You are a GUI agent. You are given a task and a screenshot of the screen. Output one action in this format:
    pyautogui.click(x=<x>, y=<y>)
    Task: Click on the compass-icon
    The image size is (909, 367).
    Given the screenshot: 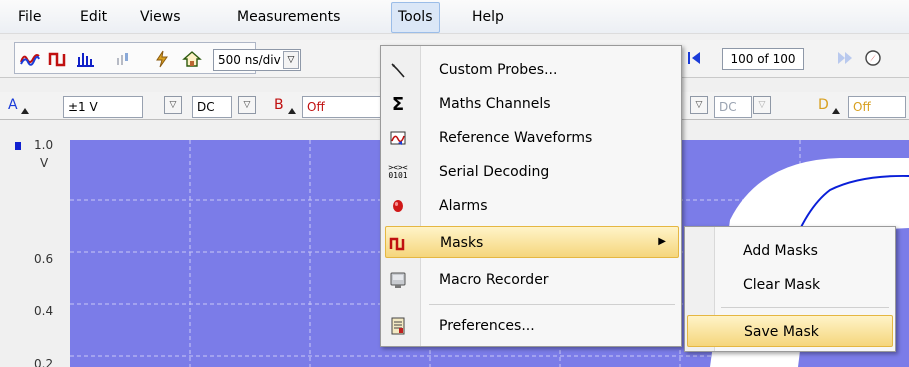 What is the action you would take?
    pyautogui.click(x=873, y=58)
    